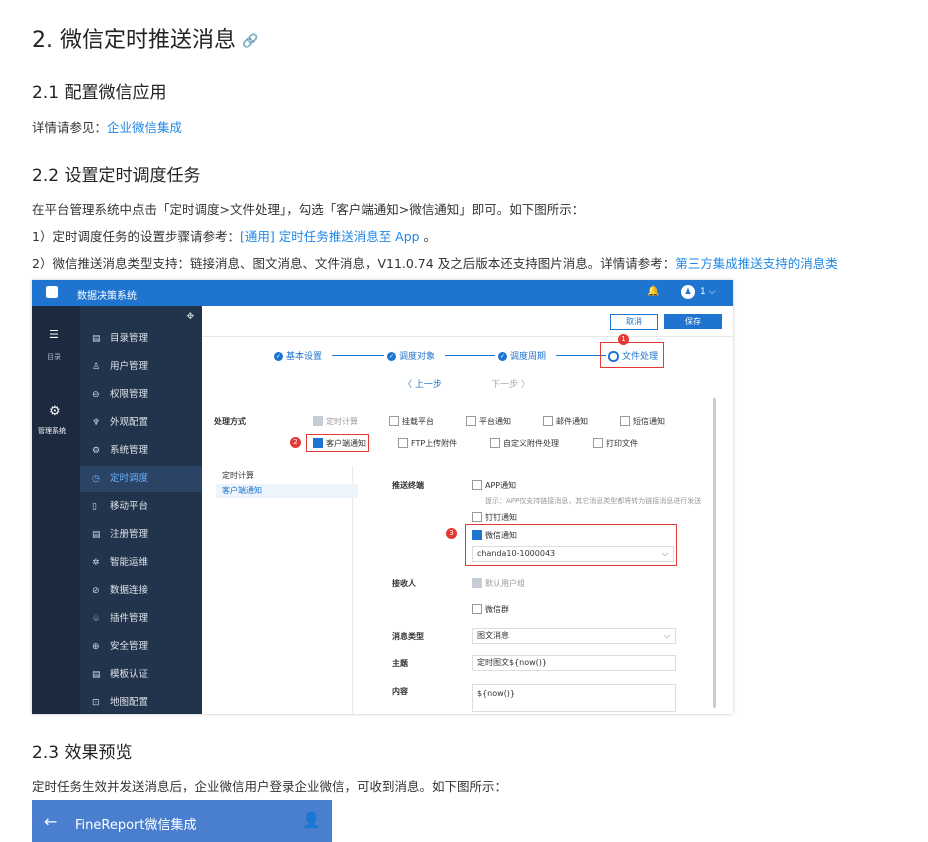 This screenshot has width=928, height=842. What do you see at coordinates (632, 355) in the screenshot?
I see `highlight-box-step` at bounding box center [632, 355].